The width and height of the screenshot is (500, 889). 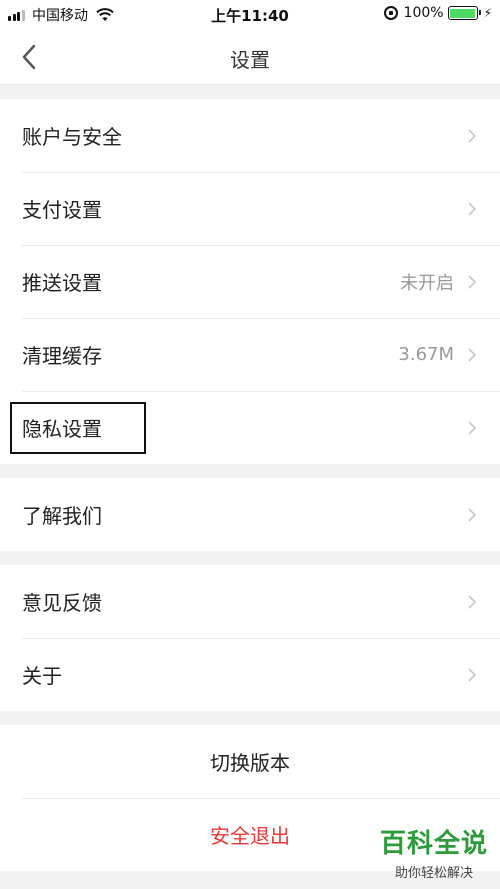 I want to click on row-about-us: 了解我们, so click(x=250, y=514).